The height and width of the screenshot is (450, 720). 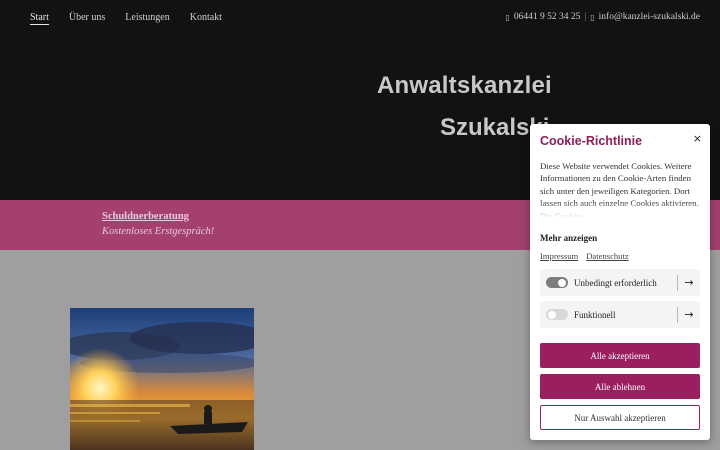 I want to click on category-necessary: Unbedingt erforderlich →, so click(x=620, y=282).